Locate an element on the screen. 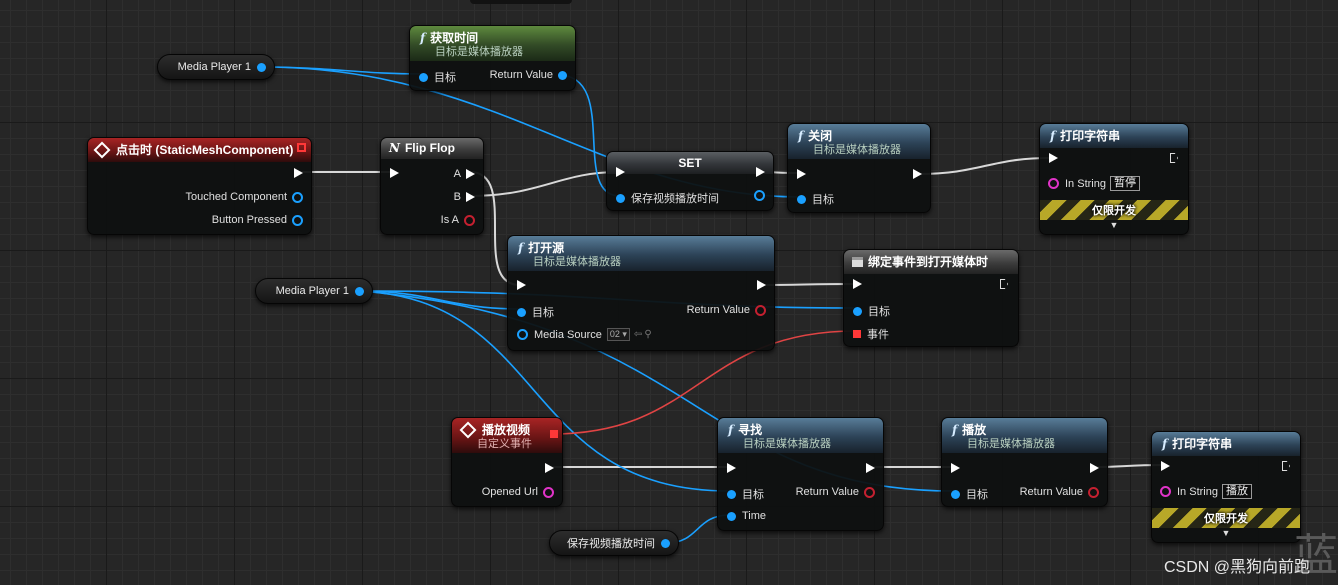 The height and width of the screenshot is (585, 1338). close-node: f 关闭 目标是媒体播放器 目标 is located at coordinates (859, 168).